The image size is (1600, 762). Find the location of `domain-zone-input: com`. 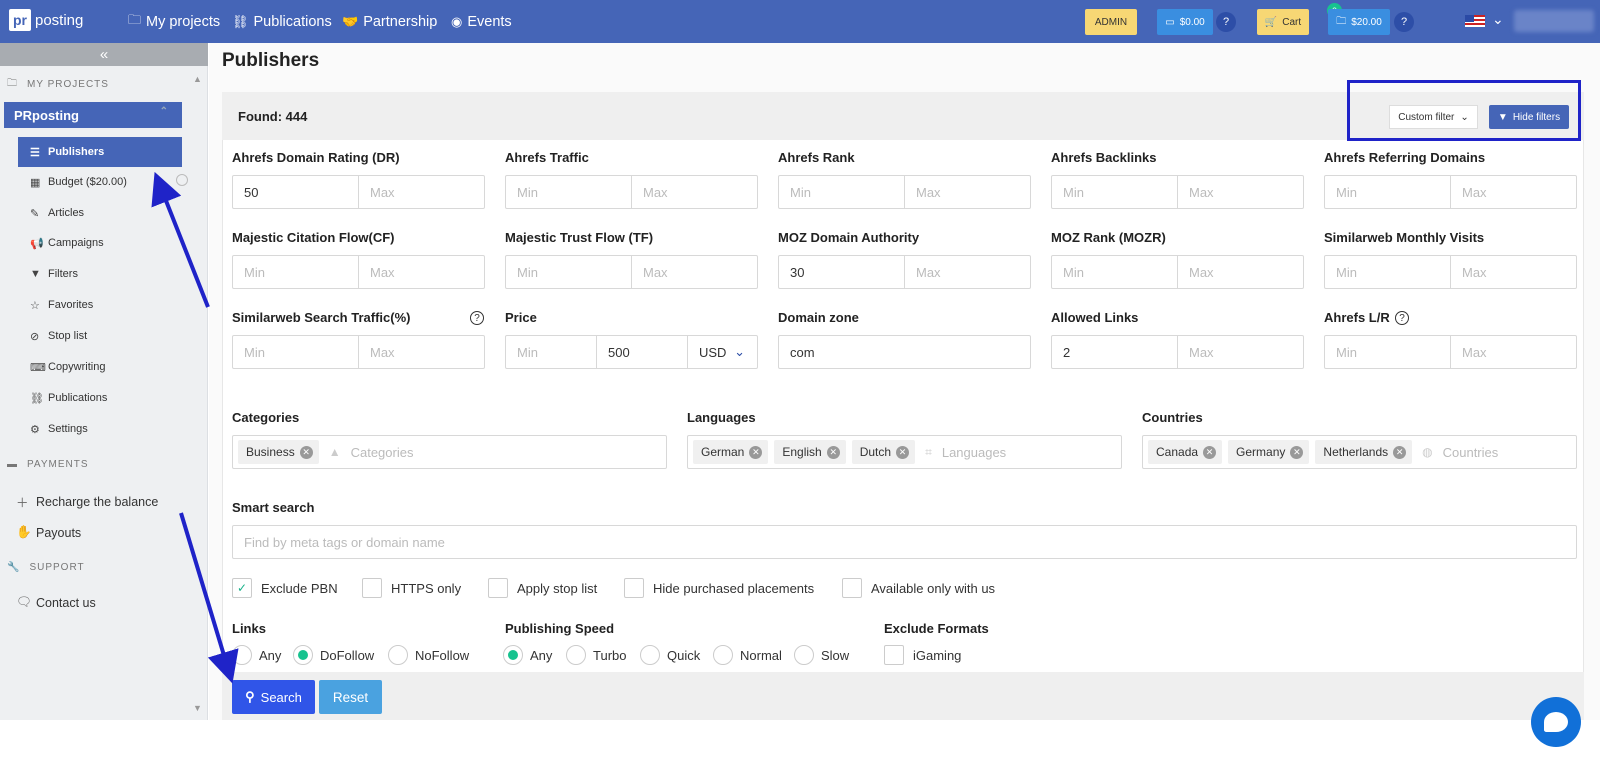

domain-zone-input: com is located at coordinates (904, 352).